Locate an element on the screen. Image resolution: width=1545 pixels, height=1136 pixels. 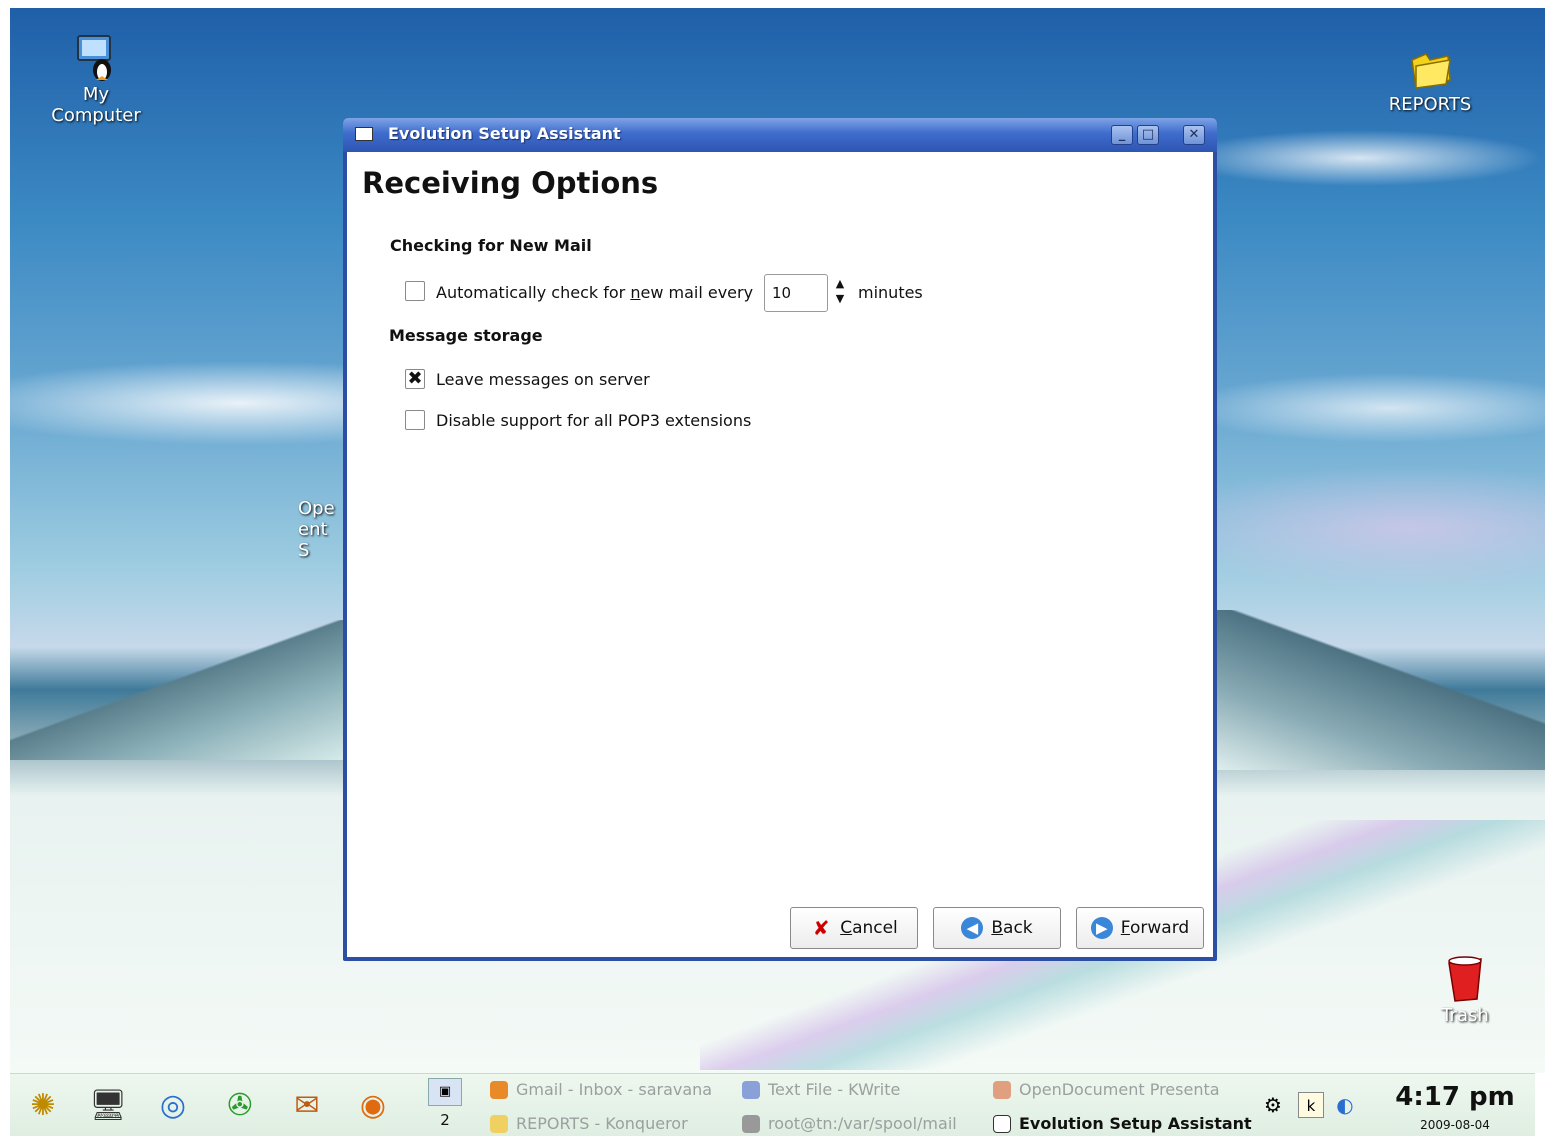
forward-mnemonic: F is located at coordinates (1125, 928).